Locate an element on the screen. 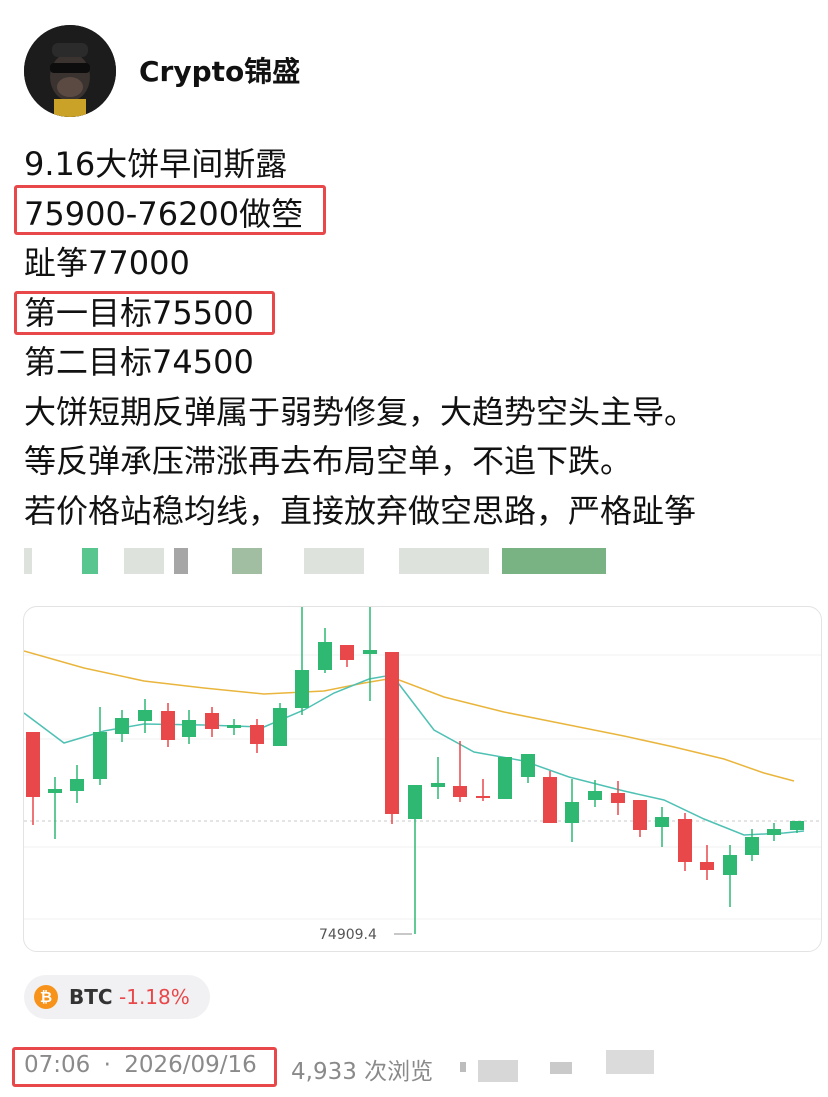 Image resolution: width=828 pixels, height=1097 pixels. view-count: 4,933 次浏览 is located at coordinates (362, 1072).